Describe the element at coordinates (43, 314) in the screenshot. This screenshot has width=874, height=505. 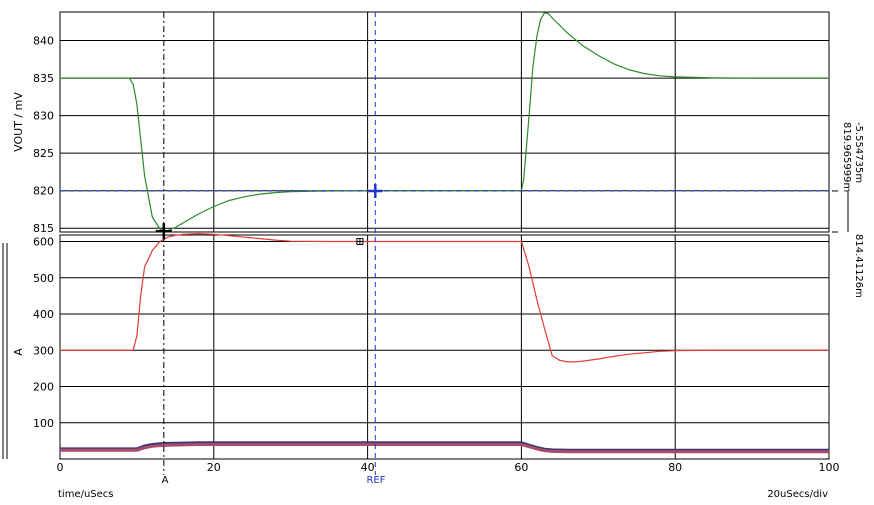
I see `bottom-ytick-label: 400` at that location.